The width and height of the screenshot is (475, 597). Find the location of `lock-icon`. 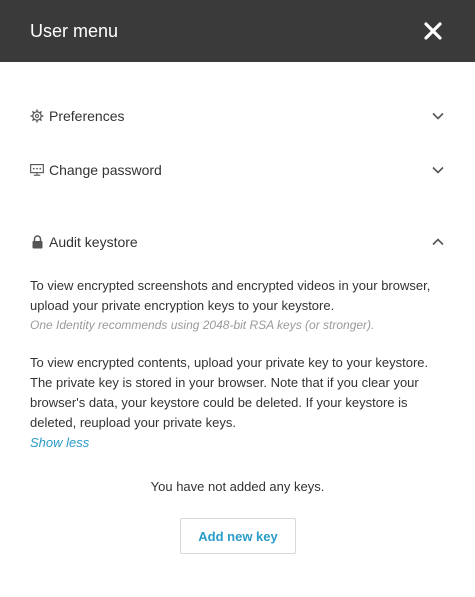

lock-icon is located at coordinates (37, 242).